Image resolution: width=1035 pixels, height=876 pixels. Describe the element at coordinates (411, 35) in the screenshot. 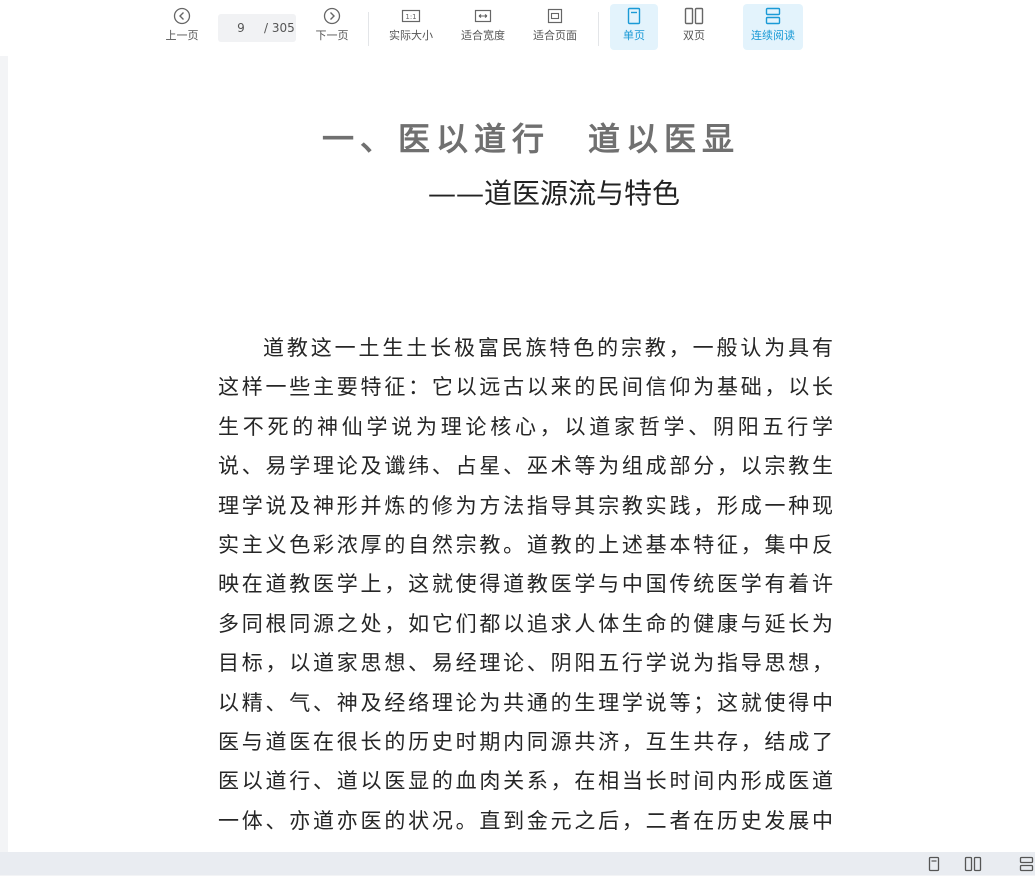

I see `actual-size-label: 实际大小` at that location.